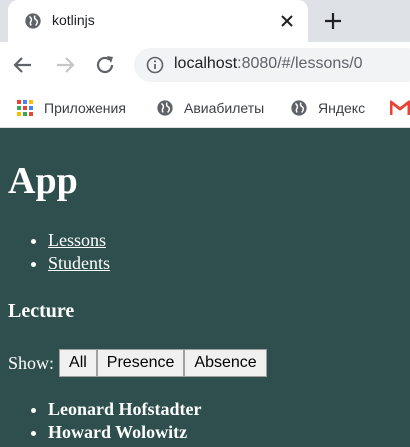 This screenshot has height=447, width=410. I want to click on bookmark-apps: Приложения, so click(71, 108).